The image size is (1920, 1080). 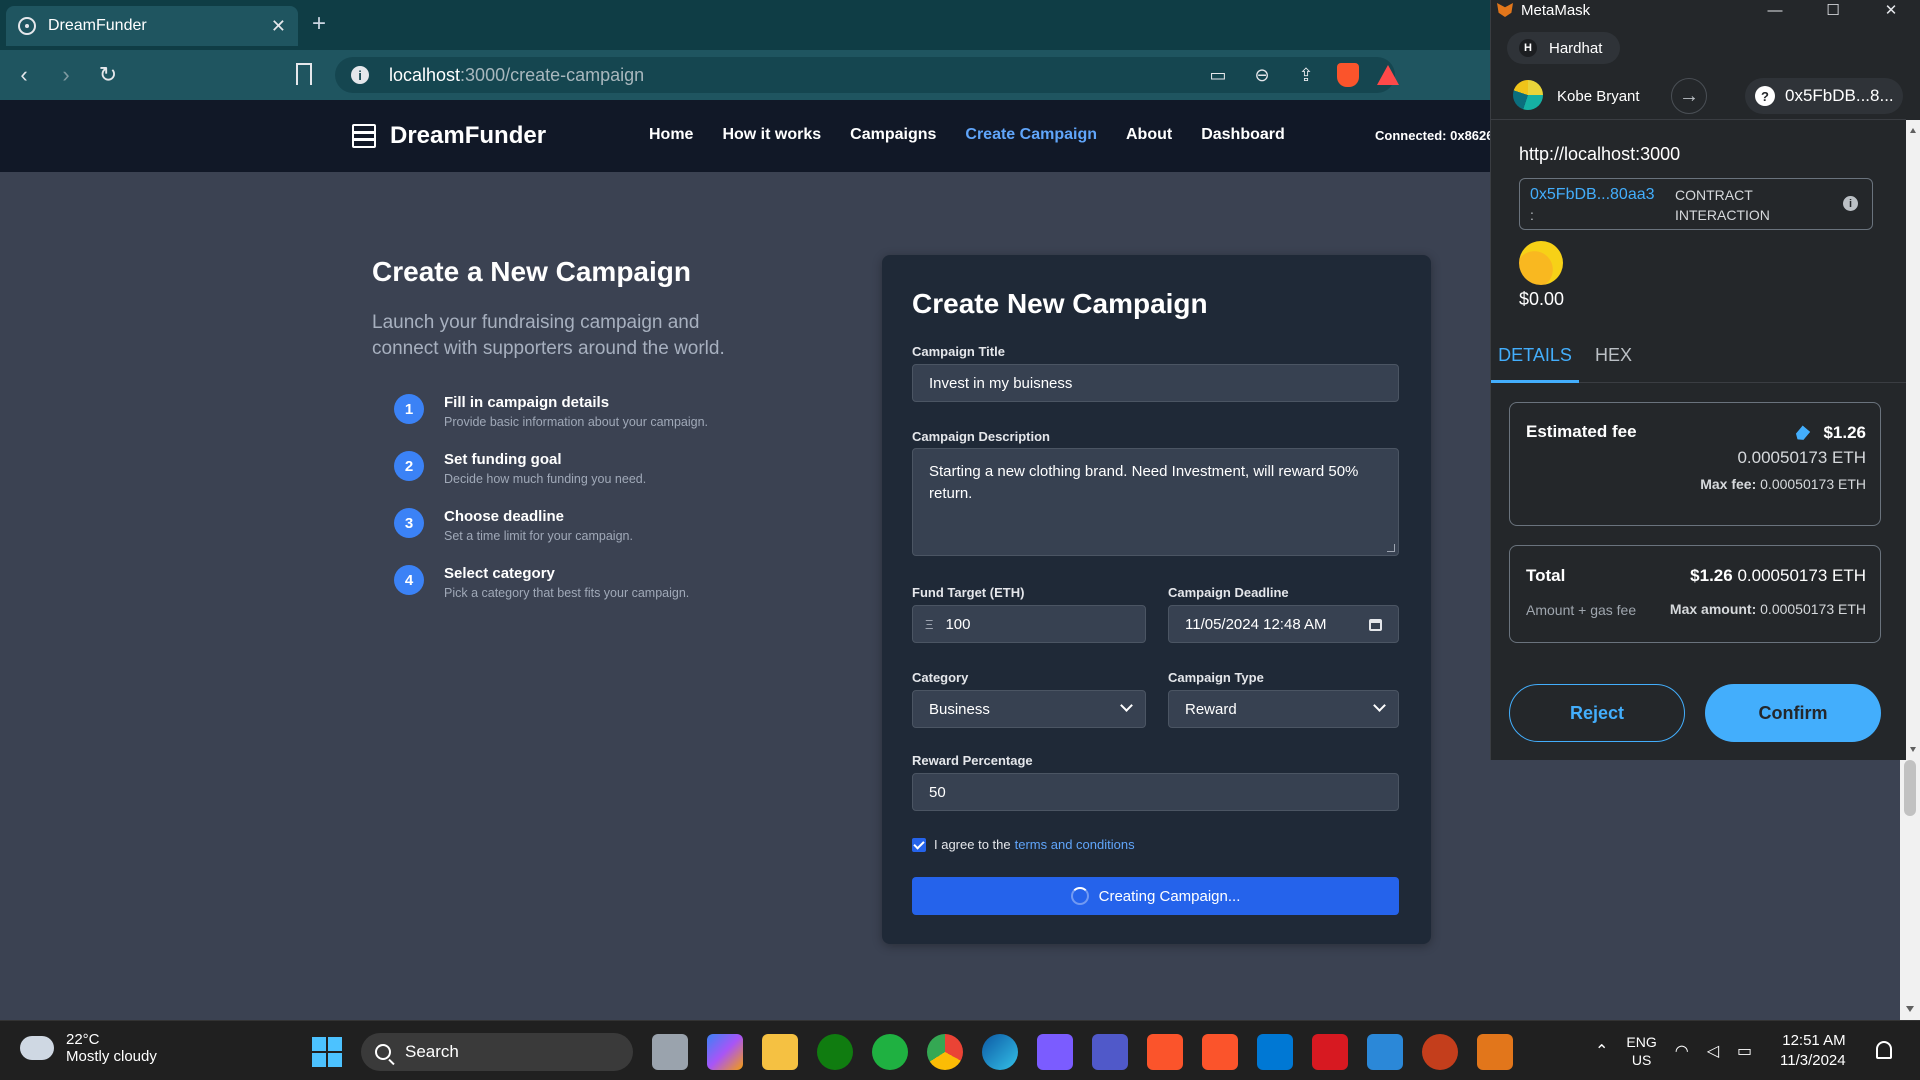 What do you see at coordinates (670, 1052) in the screenshot?
I see `task-view-icon` at bounding box center [670, 1052].